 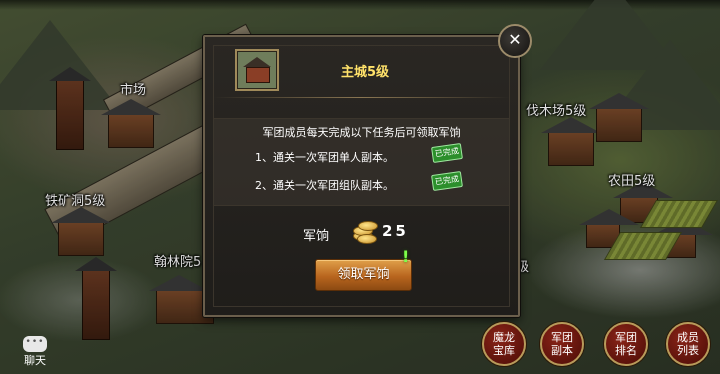 What do you see at coordinates (688, 337) in the screenshot?
I see `button-label-line1: 成员` at bounding box center [688, 337].